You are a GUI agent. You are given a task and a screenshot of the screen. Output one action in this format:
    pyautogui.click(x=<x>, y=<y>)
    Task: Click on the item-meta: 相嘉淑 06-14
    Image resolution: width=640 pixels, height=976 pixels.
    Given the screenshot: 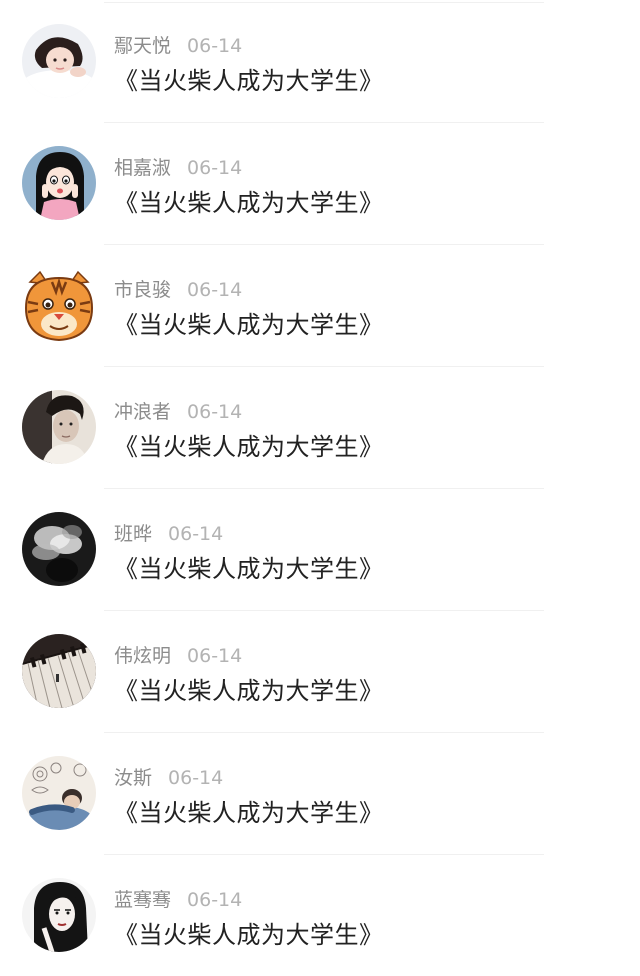 What is the action you would take?
    pyautogui.click(x=178, y=168)
    